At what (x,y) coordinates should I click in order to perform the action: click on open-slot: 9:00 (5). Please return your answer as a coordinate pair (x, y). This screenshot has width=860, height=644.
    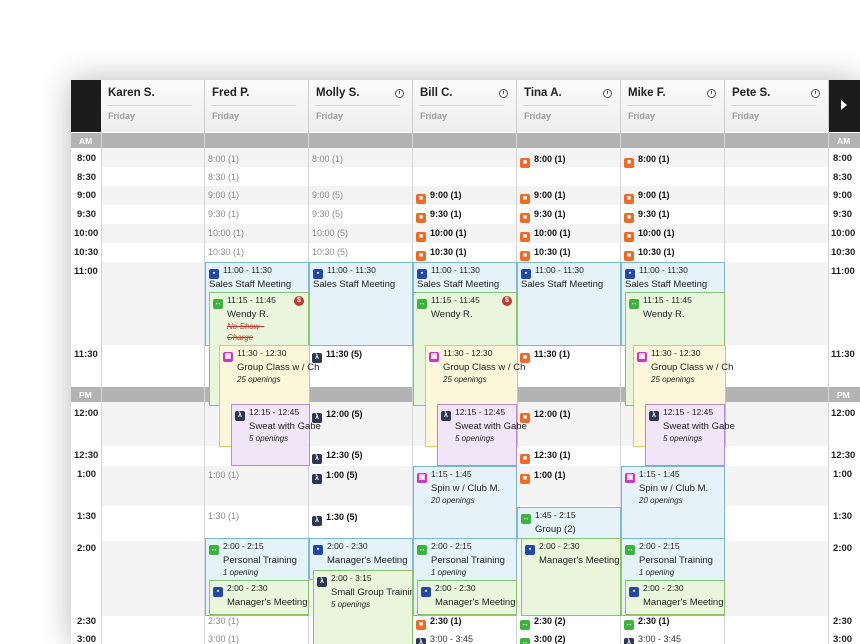
    Looking at the image, I should click on (327, 195).